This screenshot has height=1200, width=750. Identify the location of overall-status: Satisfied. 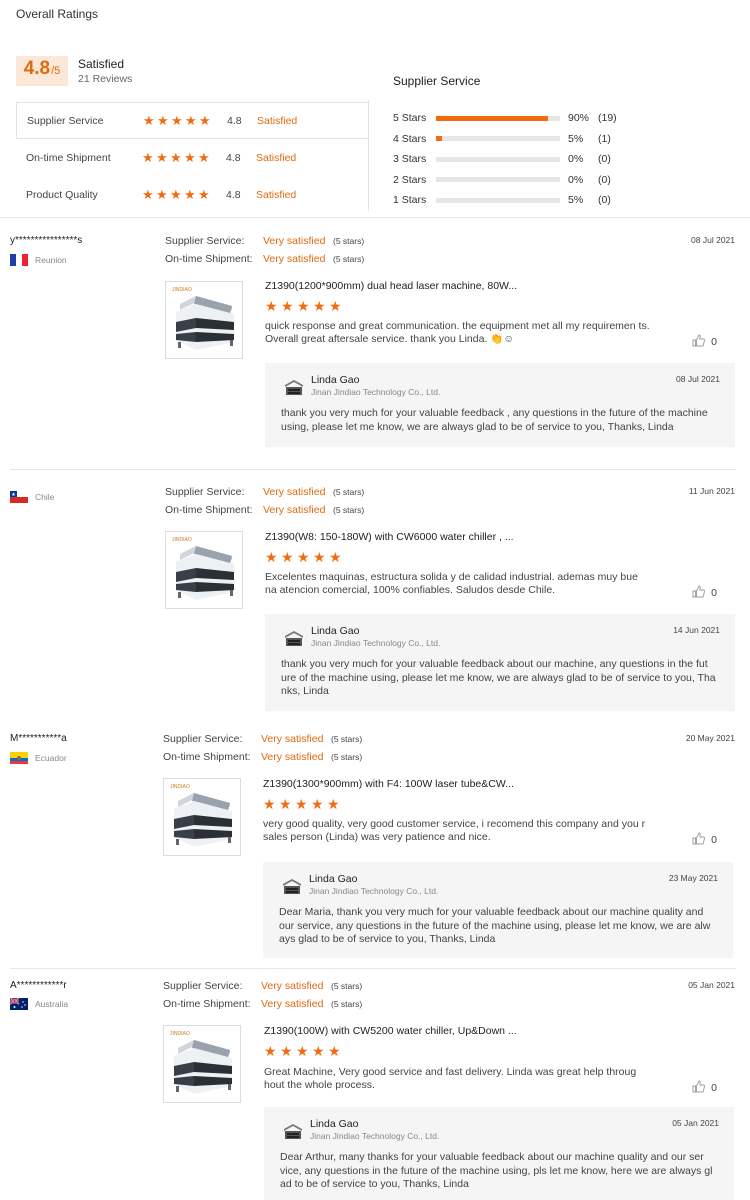
(101, 64).